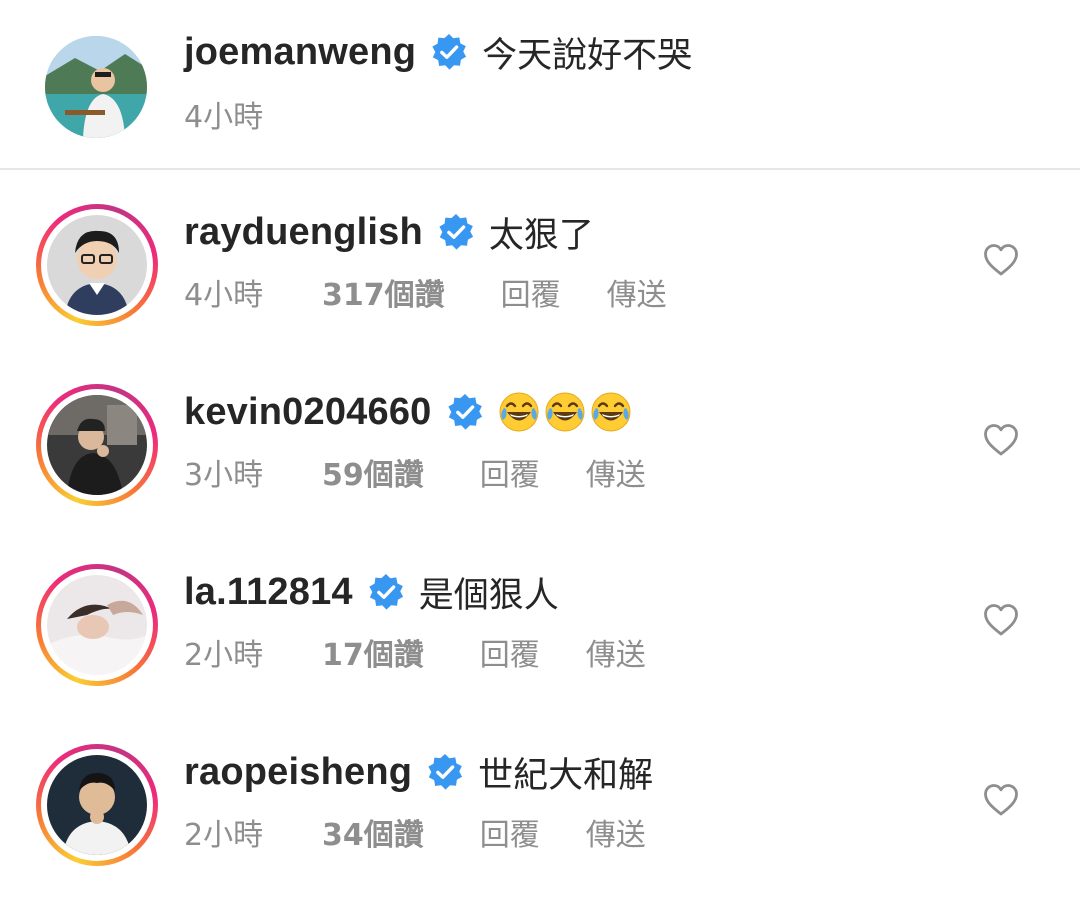 This screenshot has height=907, width=1080. I want to click on comment-likes: 59個讚, so click(373, 472).